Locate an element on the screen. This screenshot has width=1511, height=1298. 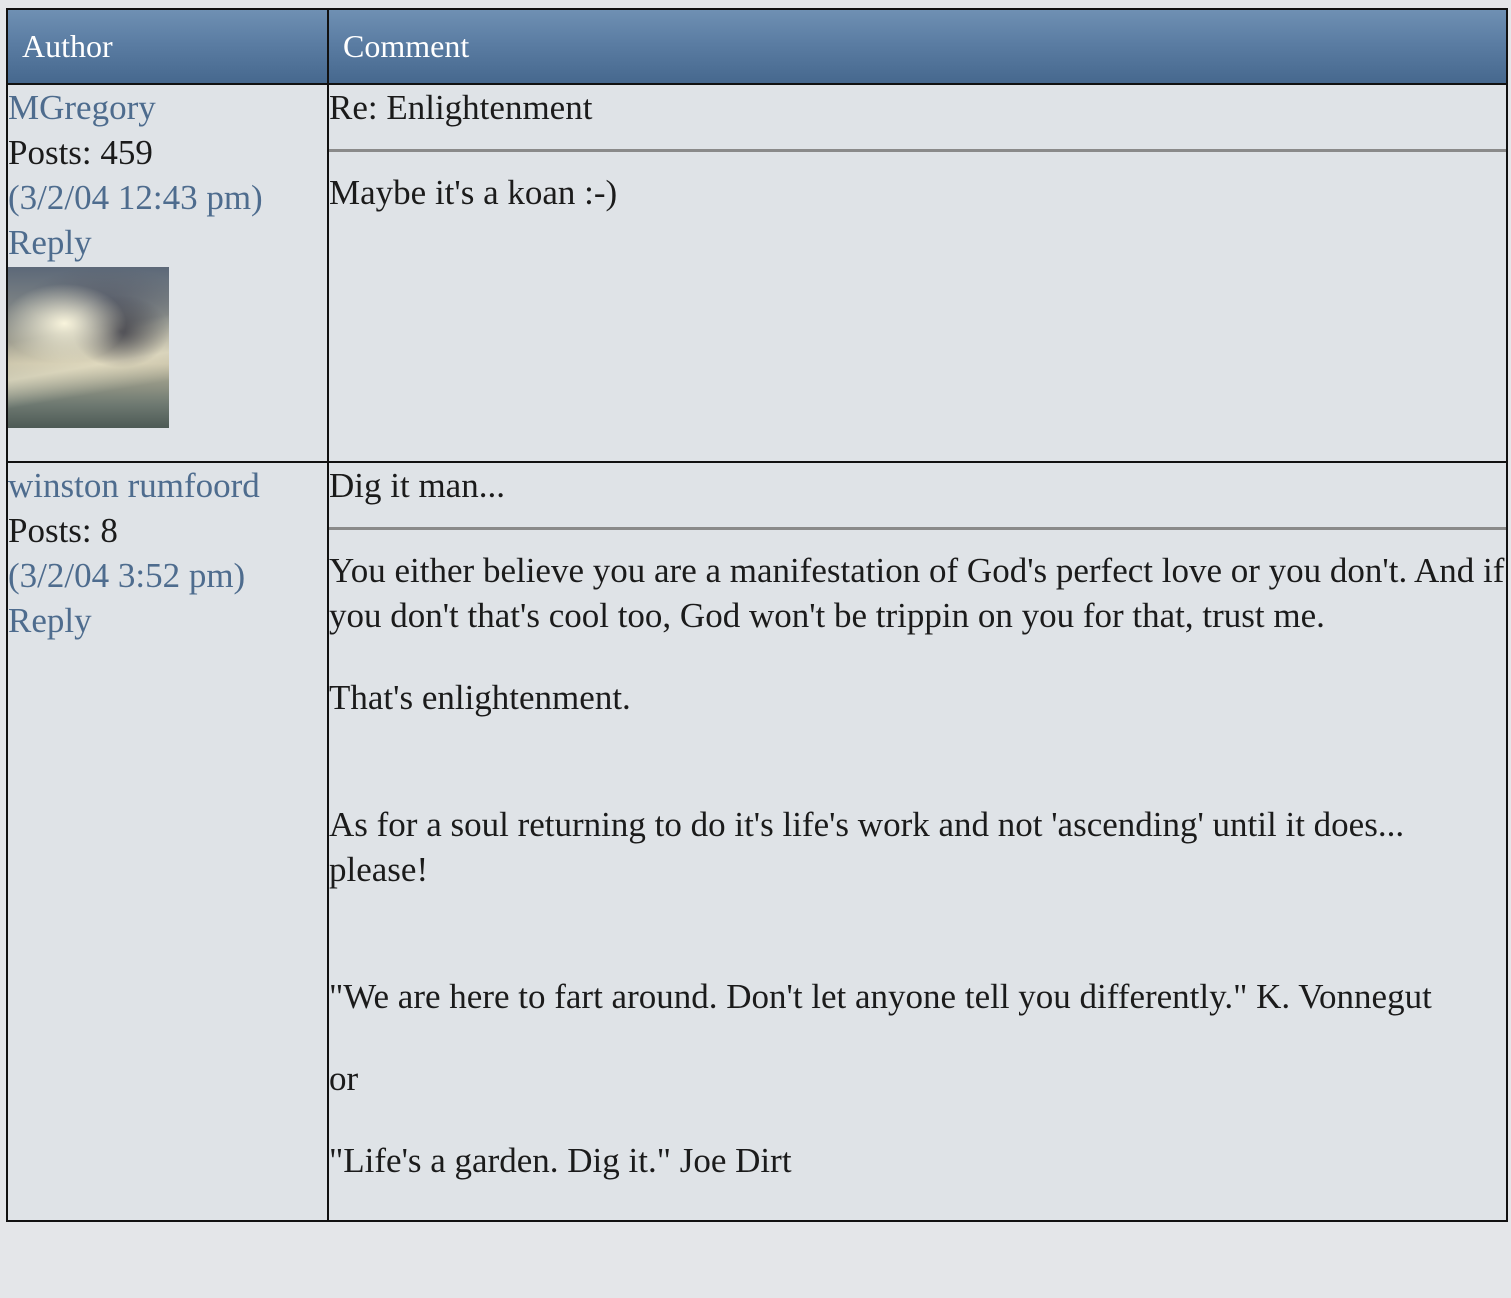
post-body-paragraph: or is located at coordinates (344, 1078).